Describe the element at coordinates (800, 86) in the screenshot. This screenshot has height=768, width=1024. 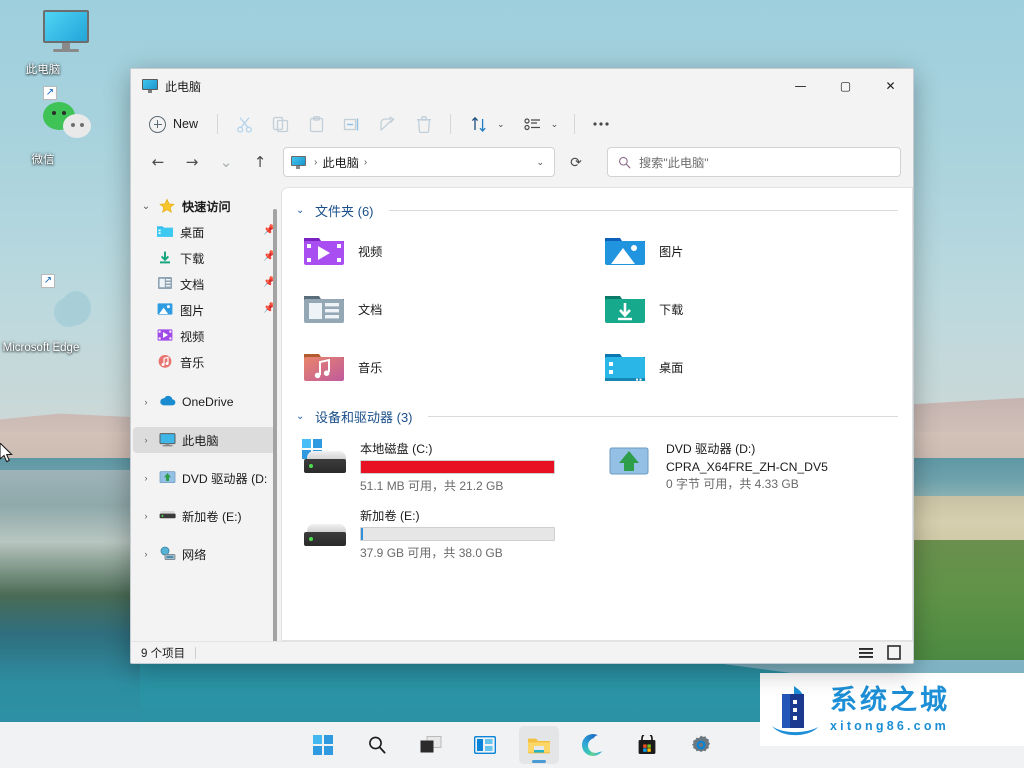
I see `minimize-button: —` at that location.